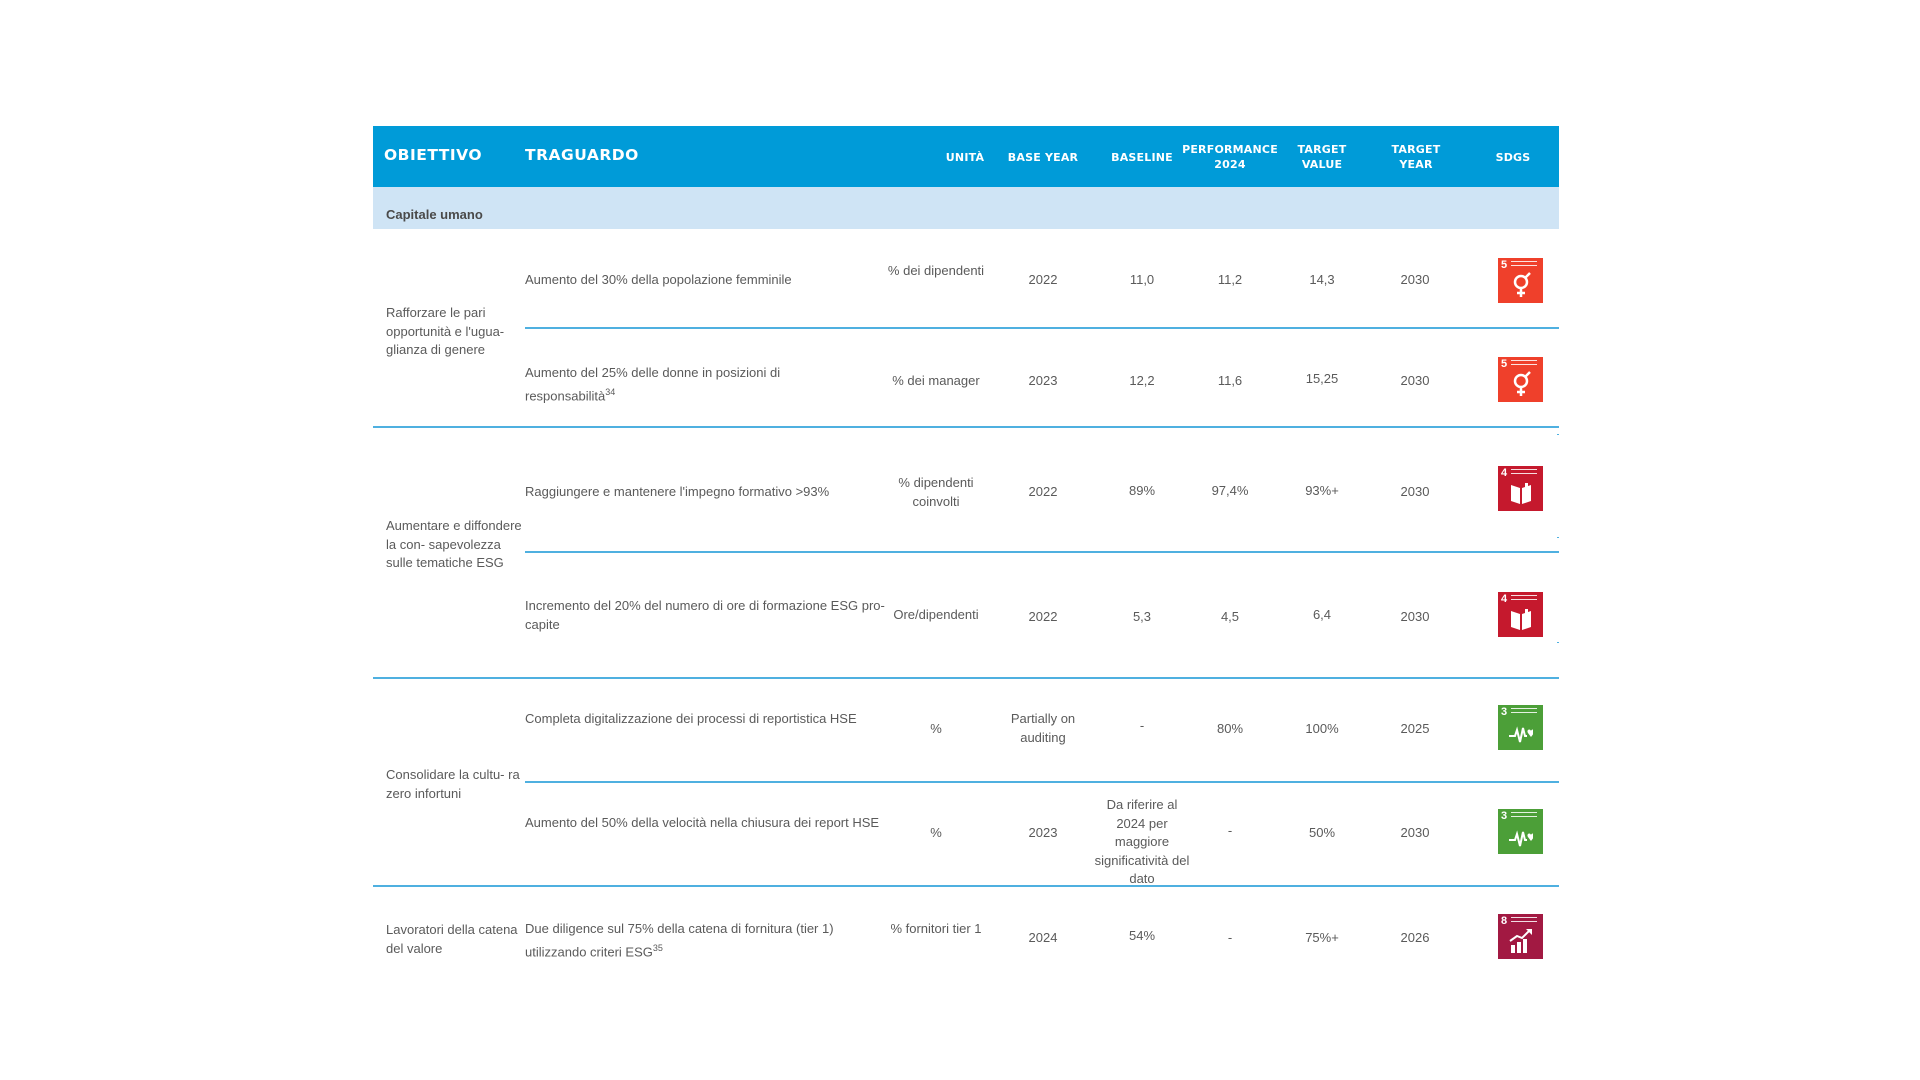  I want to click on section-title: Capitale umano, so click(434, 214).